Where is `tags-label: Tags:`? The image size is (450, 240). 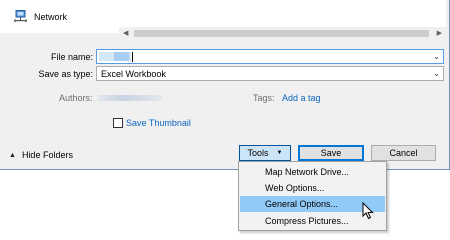
tags-label: Tags: is located at coordinates (264, 98).